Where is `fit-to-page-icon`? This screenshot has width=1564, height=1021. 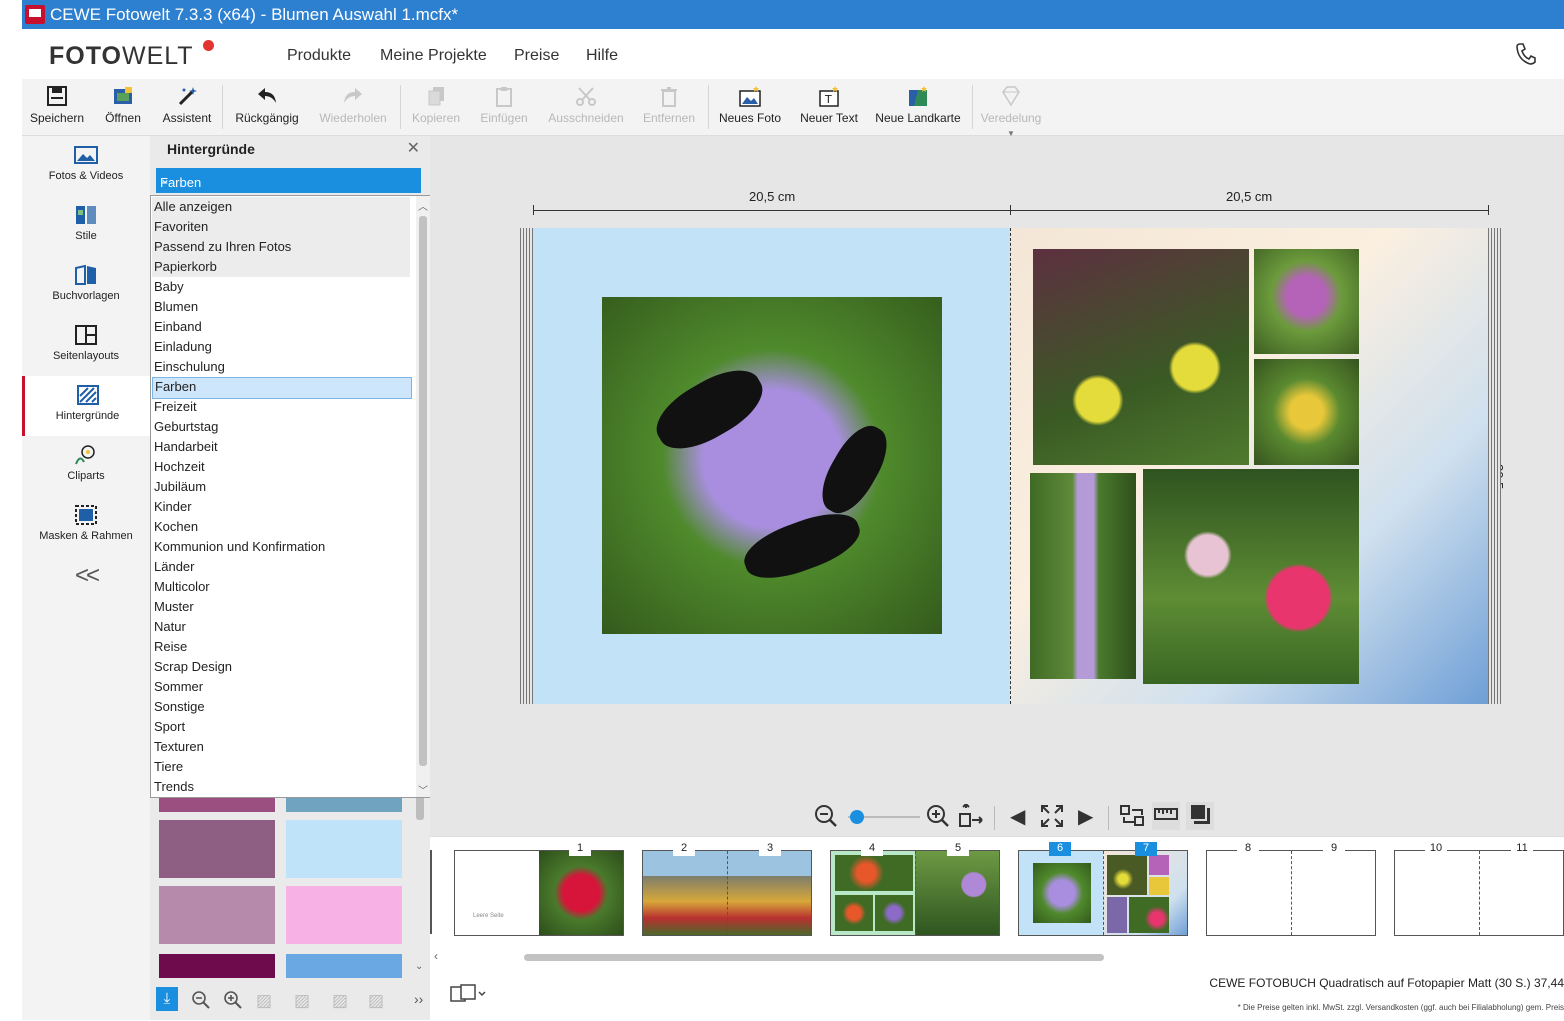 fit-to-page-icon is located at coordinates (971, 818).